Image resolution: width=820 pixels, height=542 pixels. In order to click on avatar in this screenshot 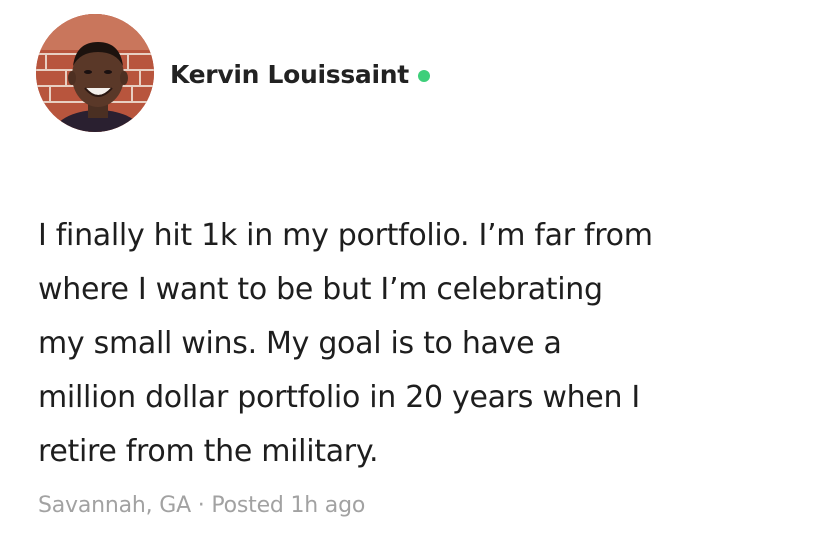, I will do `click(95, 73)`.